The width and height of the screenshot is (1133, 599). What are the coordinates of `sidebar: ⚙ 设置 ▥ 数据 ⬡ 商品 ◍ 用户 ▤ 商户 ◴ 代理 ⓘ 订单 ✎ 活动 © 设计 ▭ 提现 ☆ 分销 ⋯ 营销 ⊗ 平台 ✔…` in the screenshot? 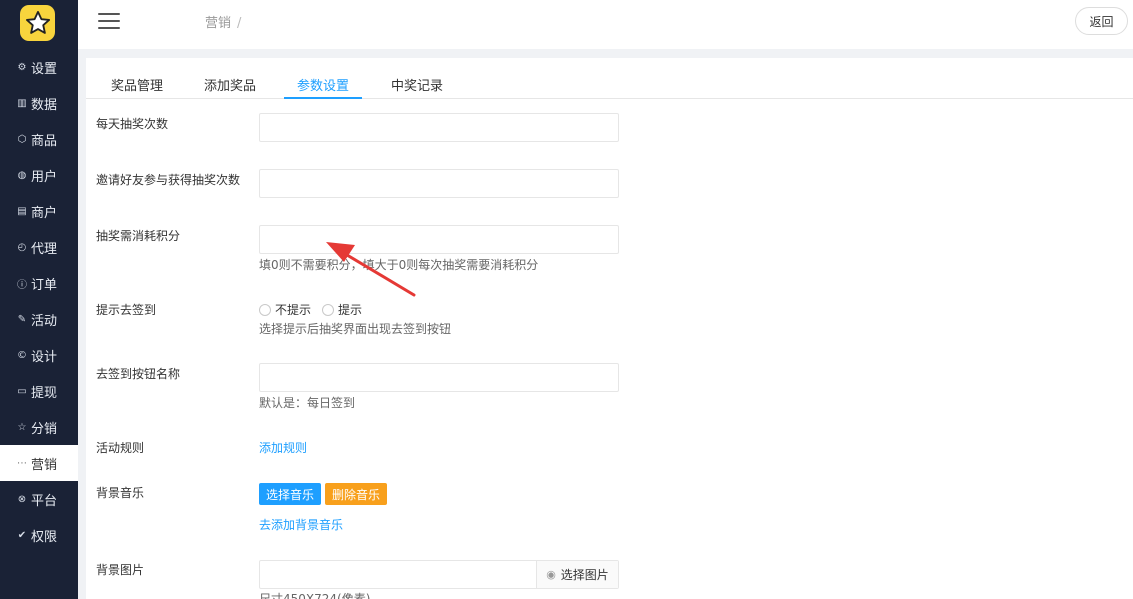 It's located at (39, 299).